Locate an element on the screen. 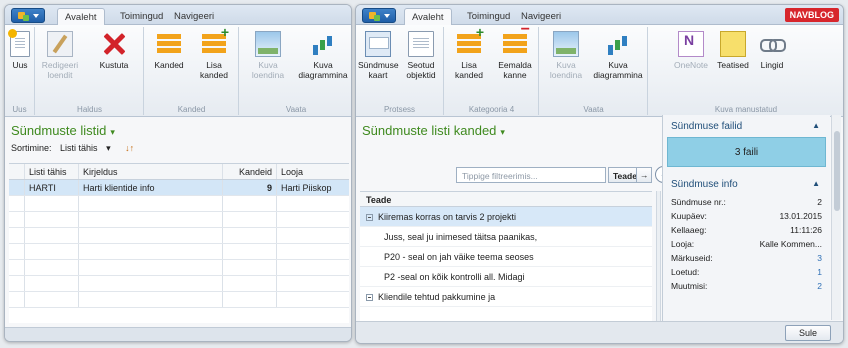  new-button: Uus is located at coordinates (20, 49).